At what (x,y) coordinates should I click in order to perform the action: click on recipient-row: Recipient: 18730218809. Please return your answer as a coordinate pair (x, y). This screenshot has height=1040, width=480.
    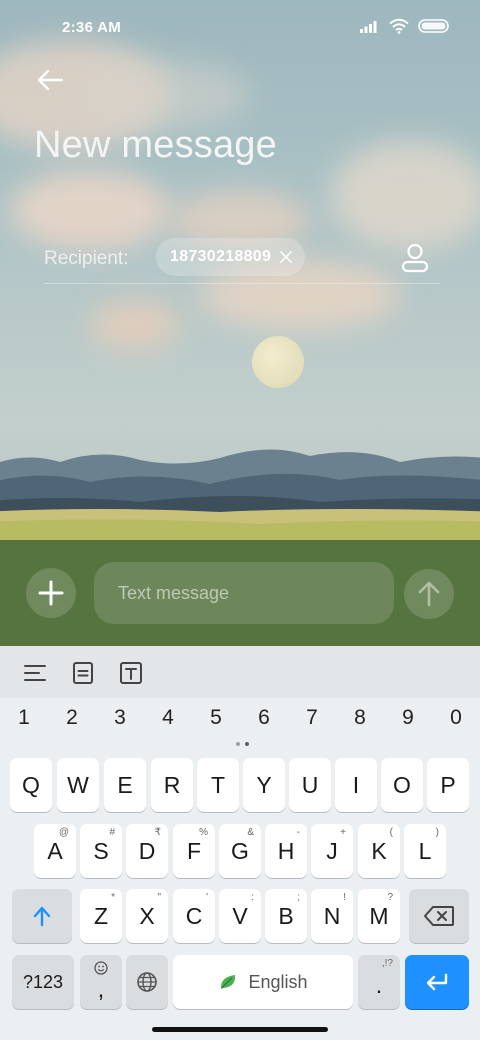
    Looking at the image, I should click on (242, 261).